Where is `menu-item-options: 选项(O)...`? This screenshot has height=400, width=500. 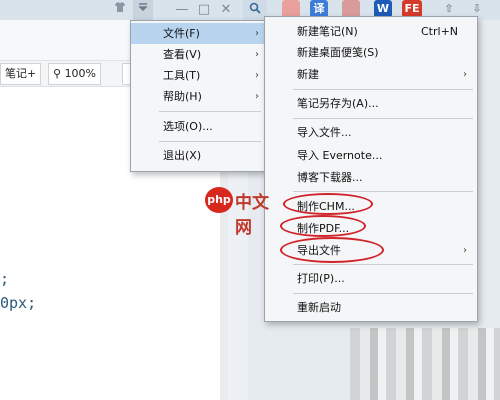 menu-item-options: 选项(O)... is located at coordinates (198, 126).